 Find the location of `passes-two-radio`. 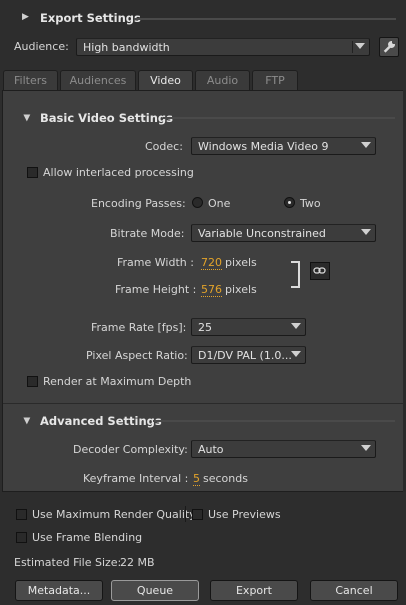

passes-two-radio is located at coordinates (289, 202).